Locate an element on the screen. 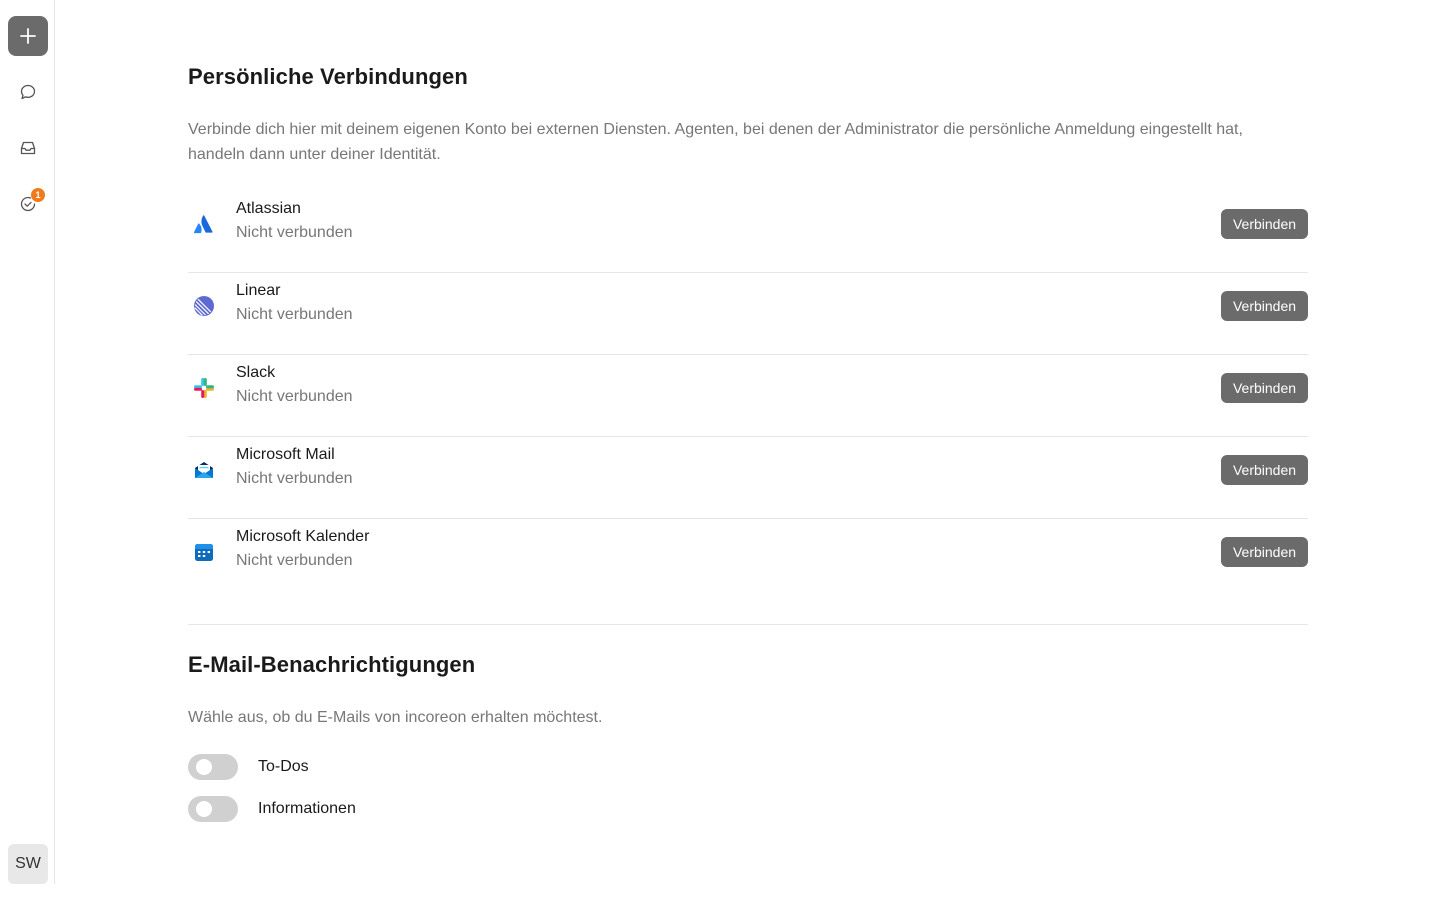  sidebar-item-inbox is located at coordinates (28, 148).